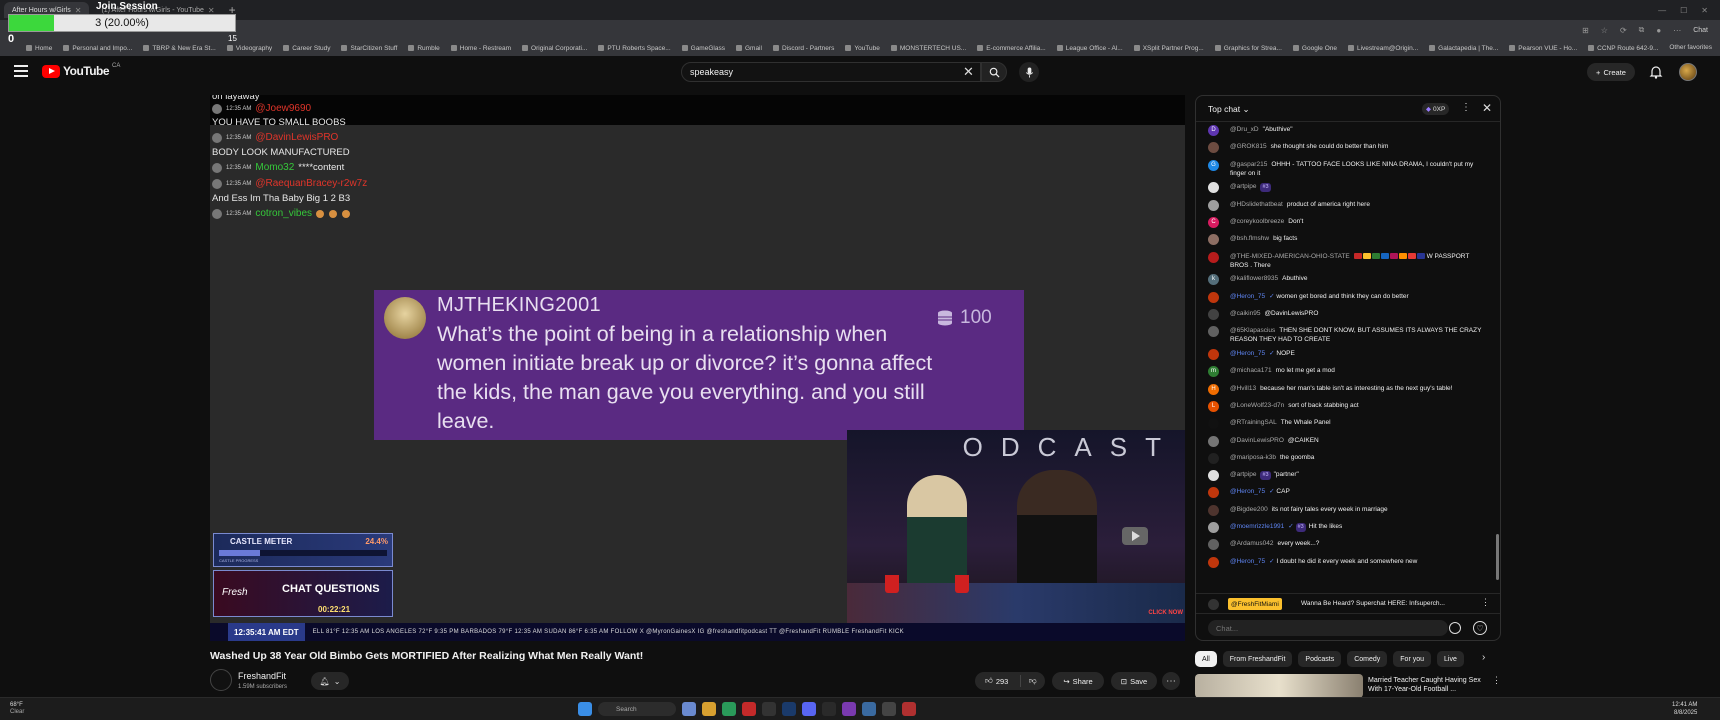 This screenshot has width=1720, height=720. I want to click on chat-author: @michaca171, so click(1251, 370).